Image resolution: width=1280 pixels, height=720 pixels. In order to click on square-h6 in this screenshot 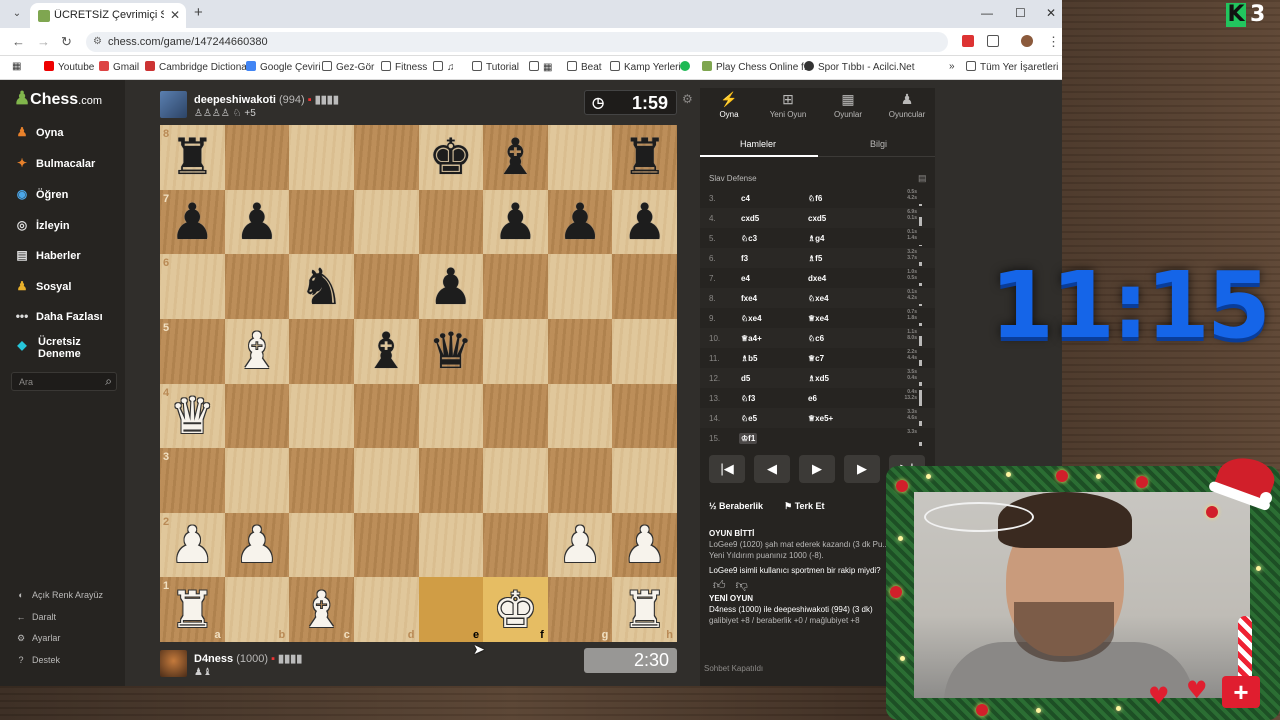, I will do `click(644, 286)`.